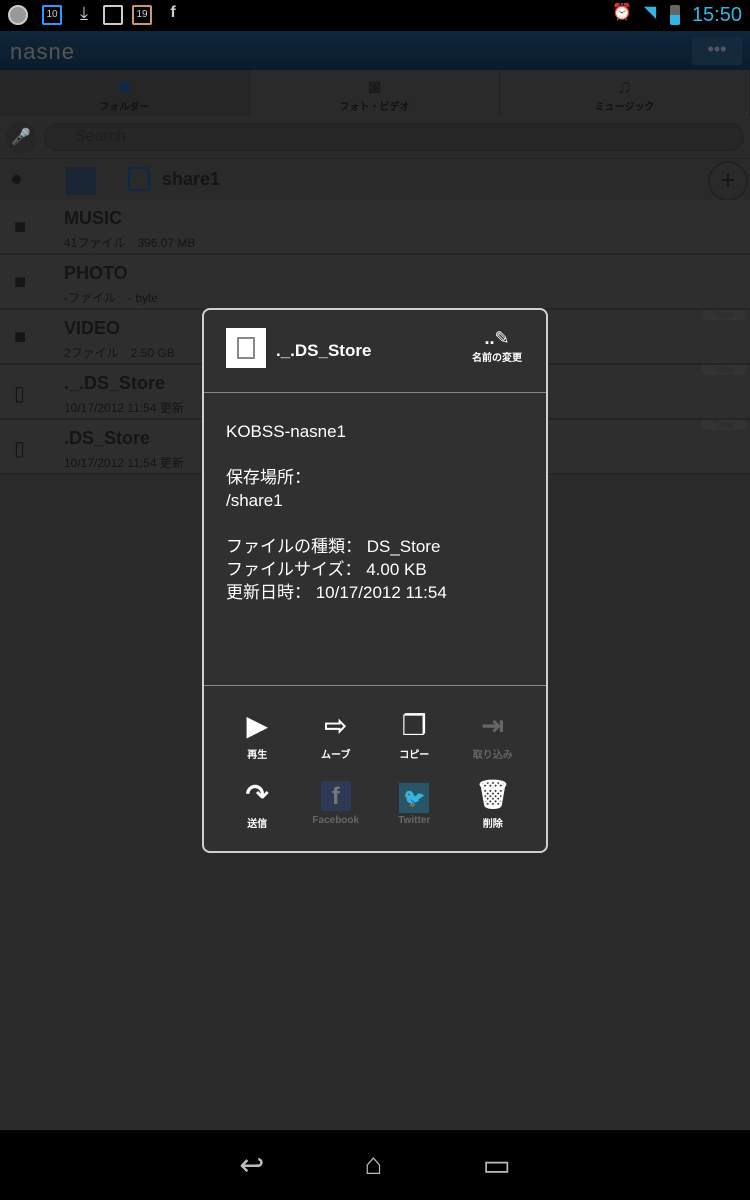 This screenshot has height=1200, width=750. I want to click on rename-label: 名前の変更, so click(497, 358).